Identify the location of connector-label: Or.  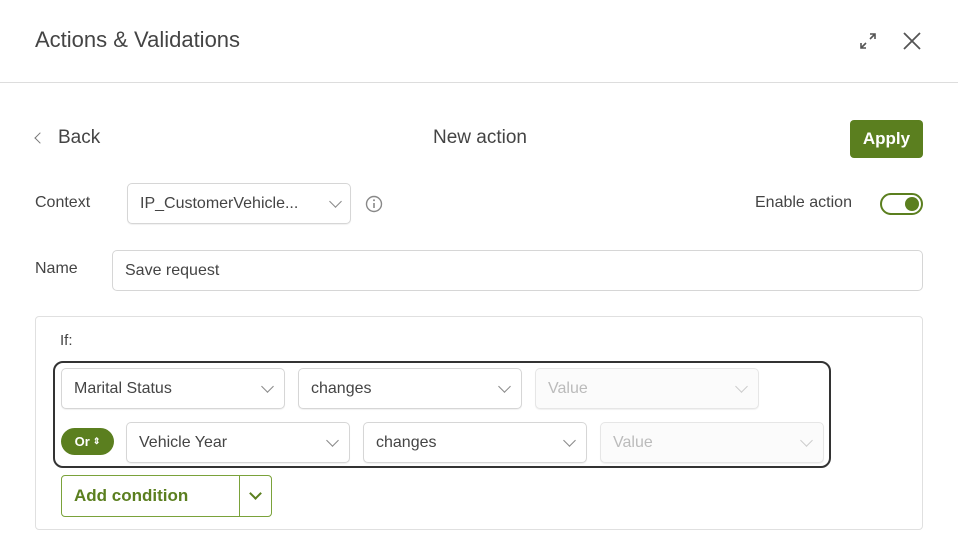
(82, 441).